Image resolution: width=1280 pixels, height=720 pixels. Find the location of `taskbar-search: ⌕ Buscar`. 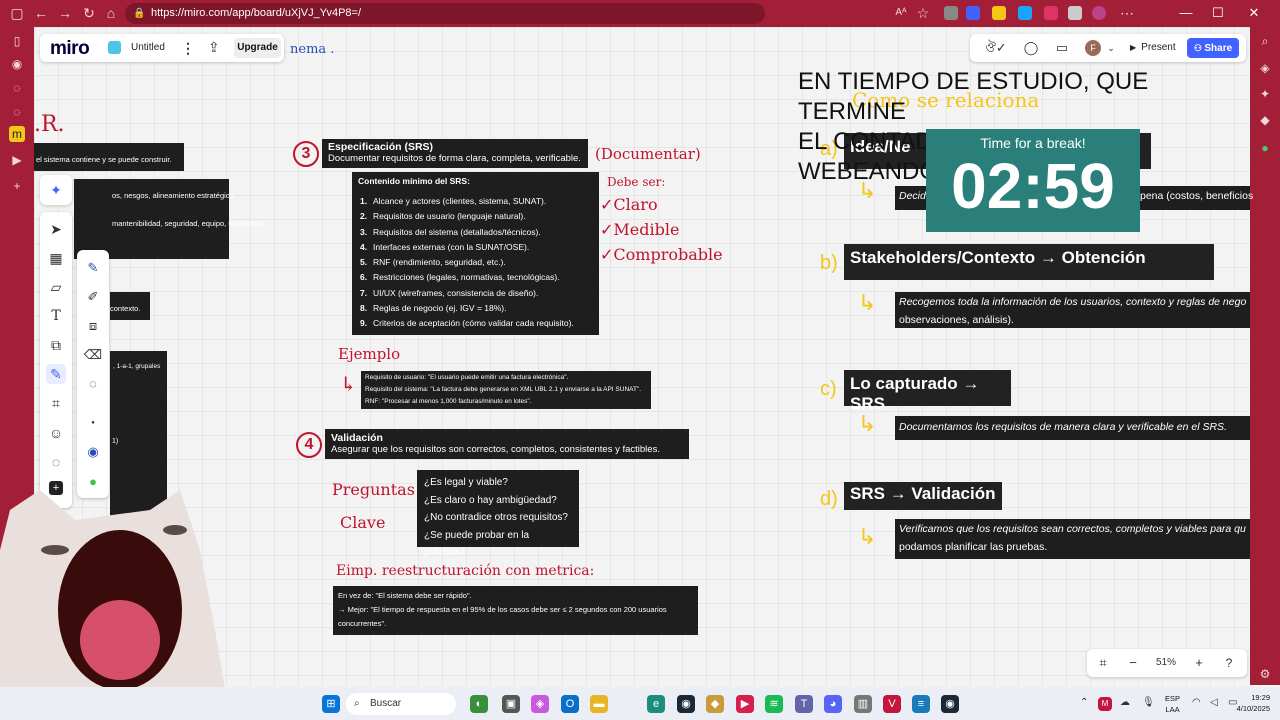

taskbar-search: ⌕ Buscar is located at coordinates (401, 704).